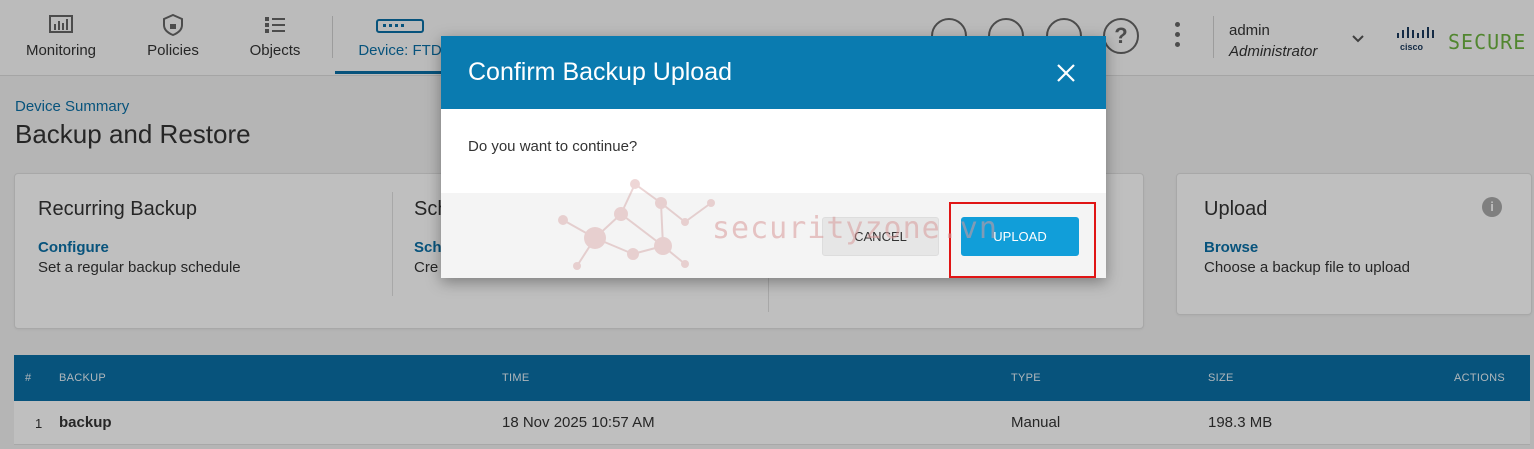 The image size is (1534, 449). Describe the element at coordinates (855, 228) in the screenshot. I see `watermark-text: securityzone.vn` at that location.